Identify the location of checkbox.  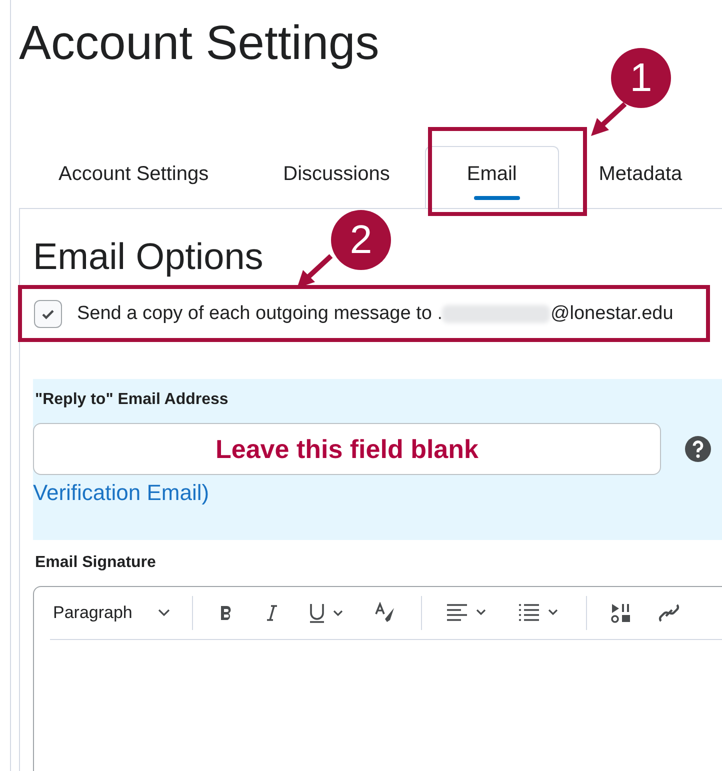
(48, 314).